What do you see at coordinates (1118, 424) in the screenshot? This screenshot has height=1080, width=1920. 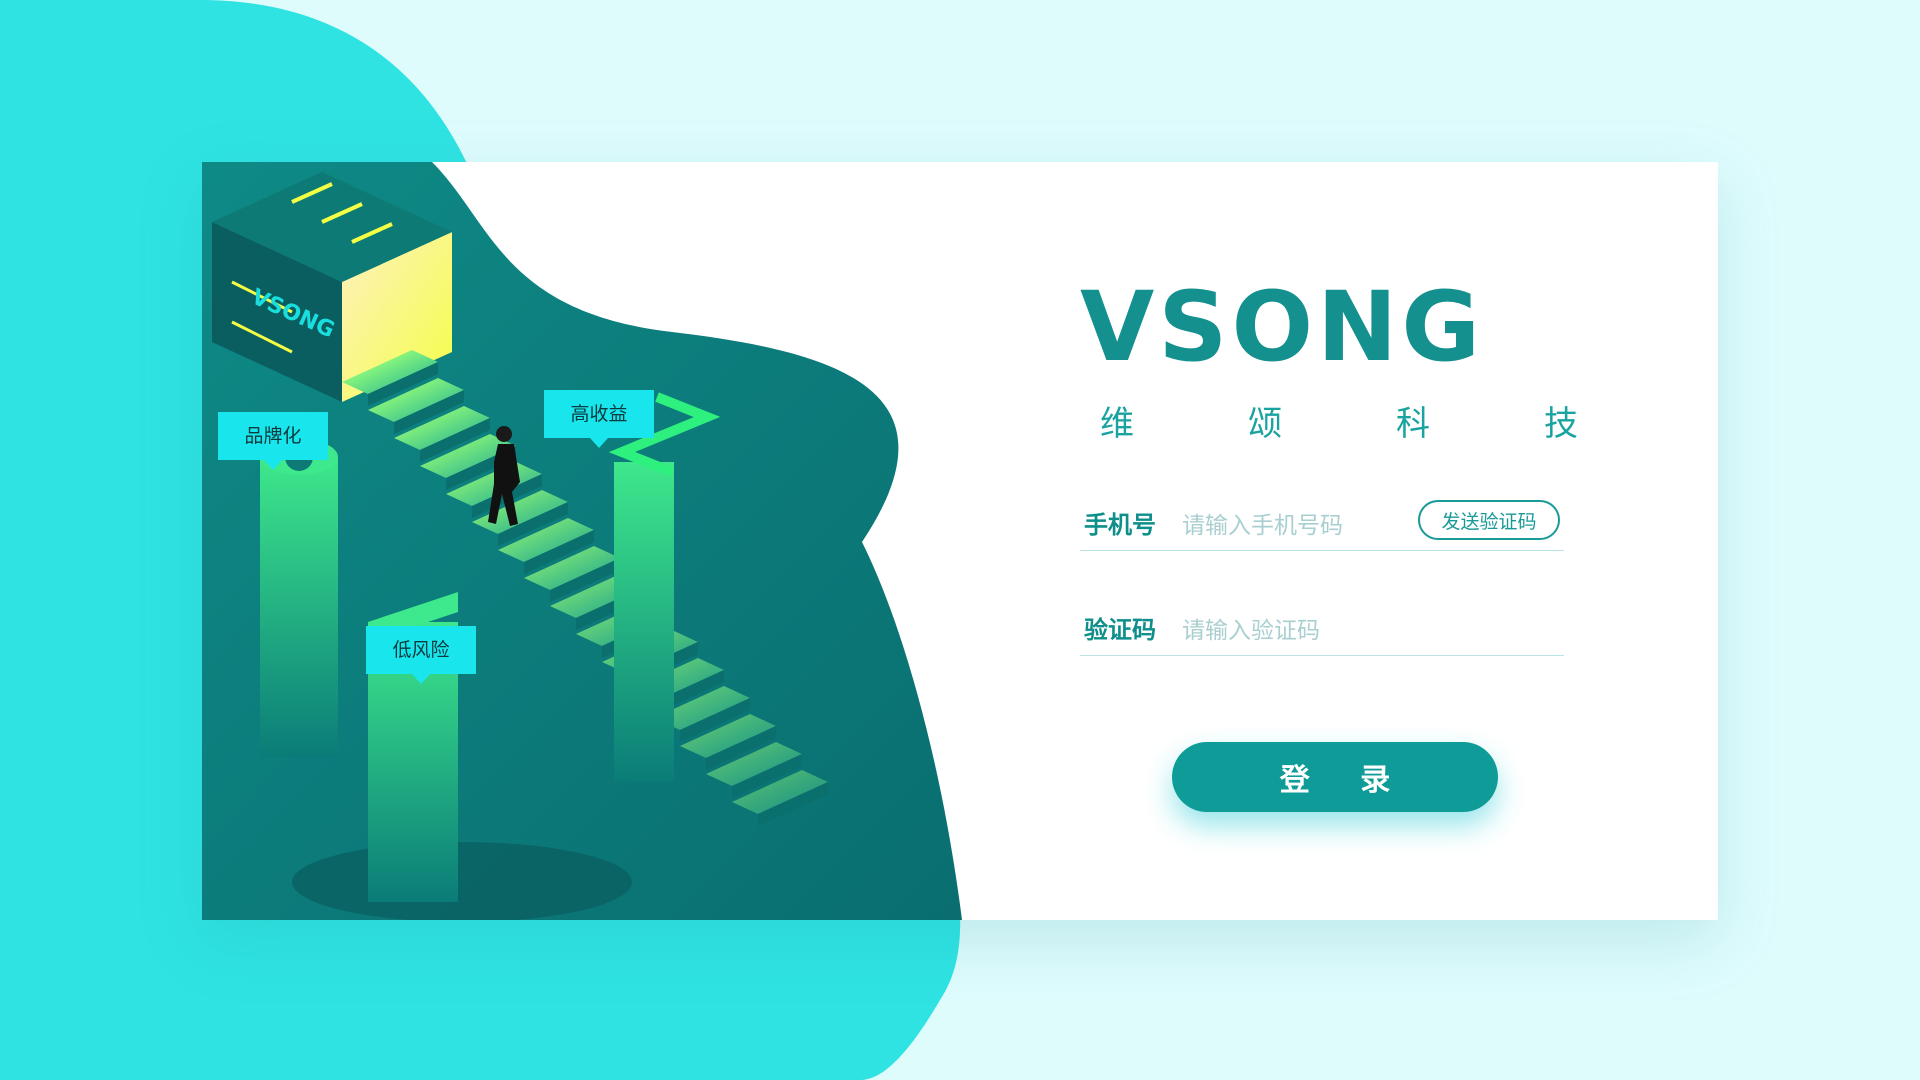 I see `tagline-char: 维` at bounding box center [1118, 424].